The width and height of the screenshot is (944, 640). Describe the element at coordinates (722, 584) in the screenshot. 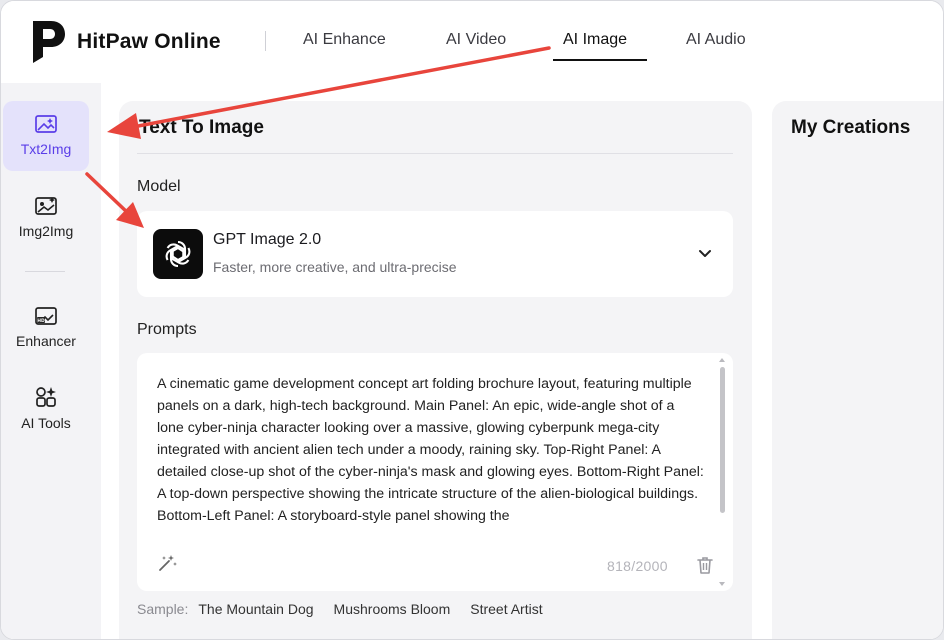

I see `scroll-down-icon` at that location.